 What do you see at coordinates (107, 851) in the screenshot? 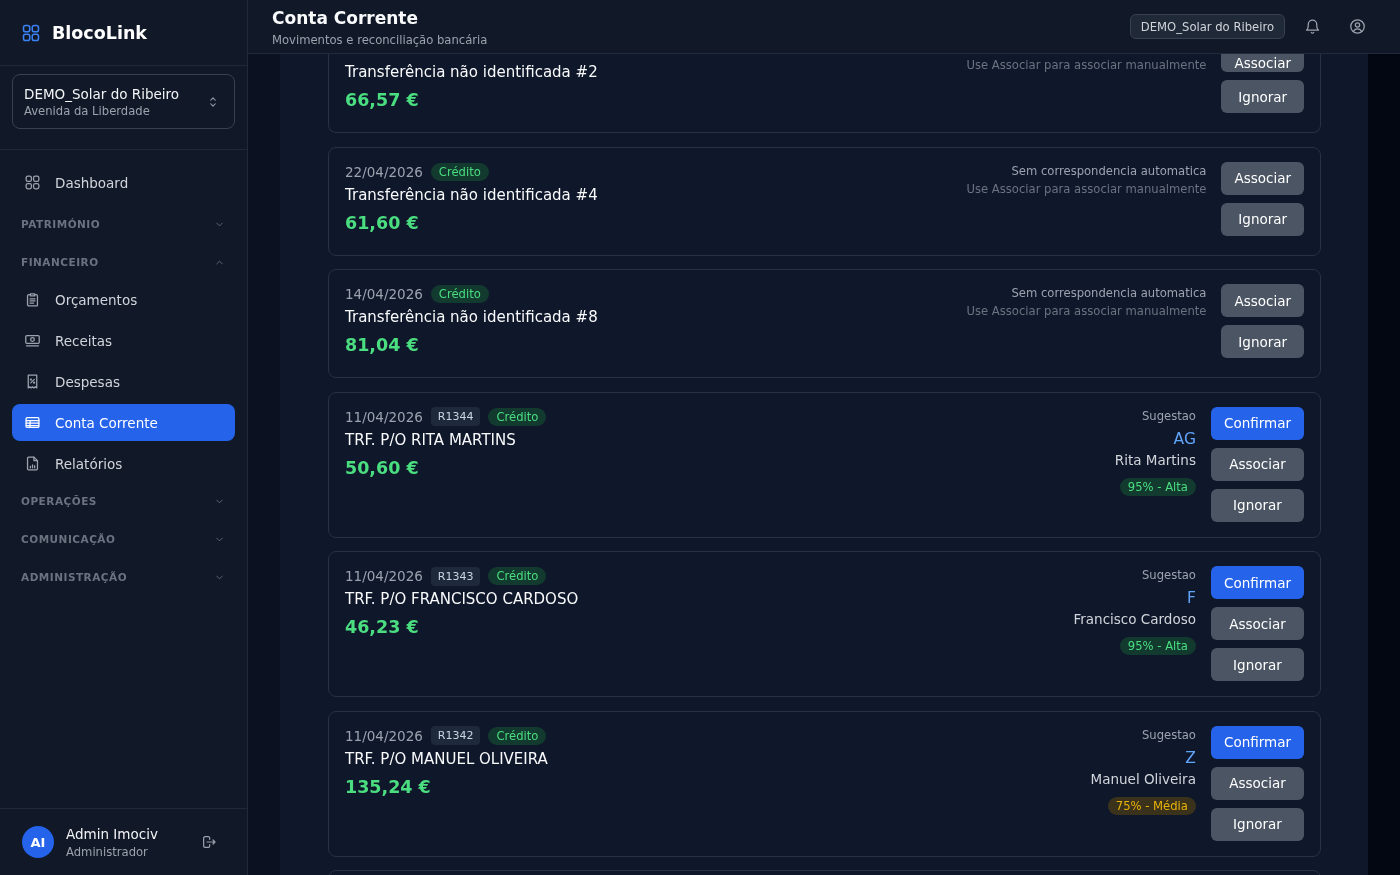
I see `user-role: Administrador` at bounding box center [107, 851].